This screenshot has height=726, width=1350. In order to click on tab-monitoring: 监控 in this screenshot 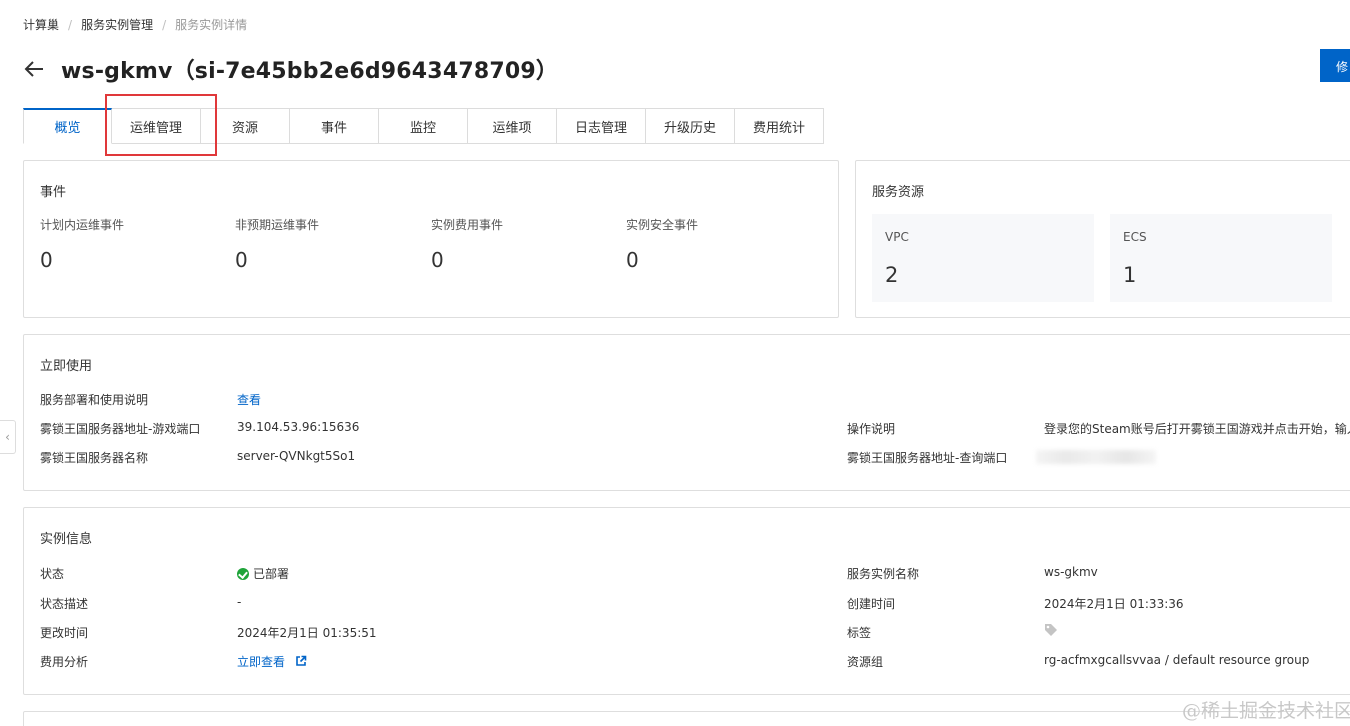, I will do `click(423, 126)`.